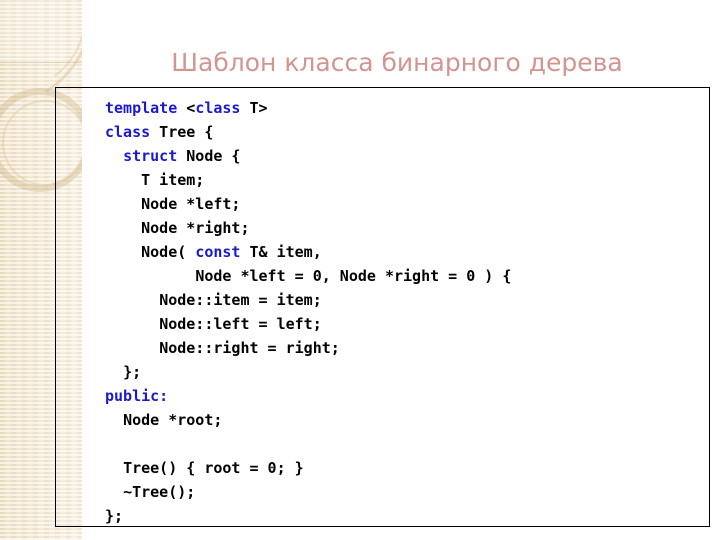  I want to click on code-line: struct Node {, so click(308, 156).